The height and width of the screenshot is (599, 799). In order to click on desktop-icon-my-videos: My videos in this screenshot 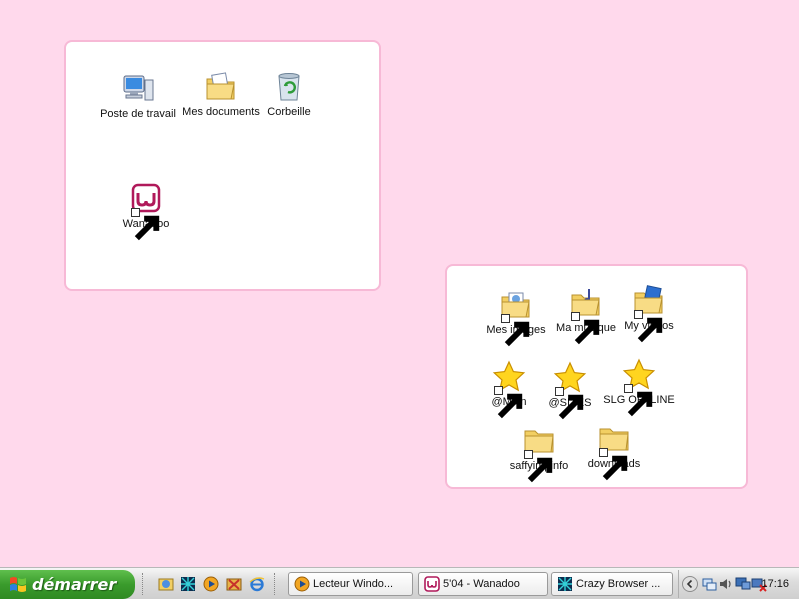, I will do `click(649, 313)`.